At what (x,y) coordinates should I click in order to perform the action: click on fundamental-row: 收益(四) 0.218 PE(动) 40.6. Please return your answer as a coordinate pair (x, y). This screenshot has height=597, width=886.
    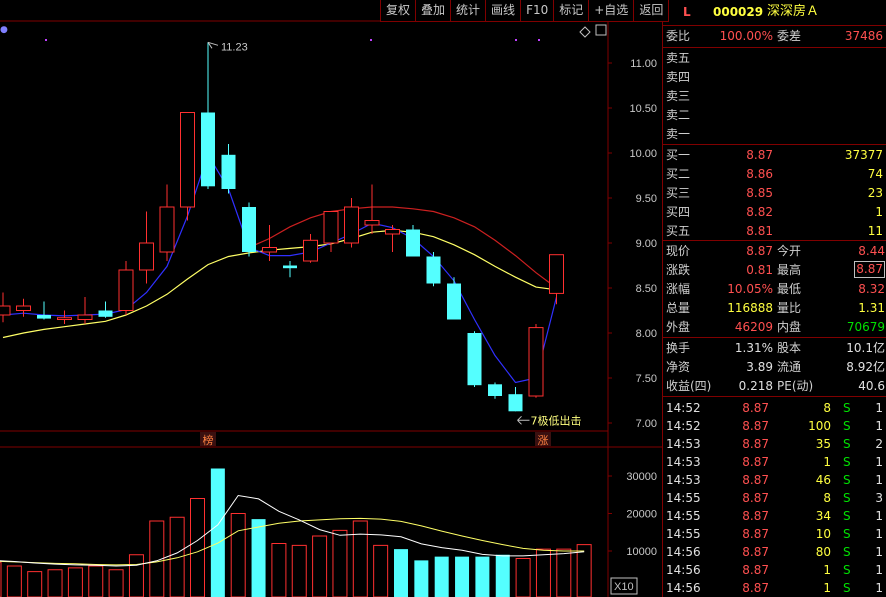
    Looking at the image, I should click on (774, 386).